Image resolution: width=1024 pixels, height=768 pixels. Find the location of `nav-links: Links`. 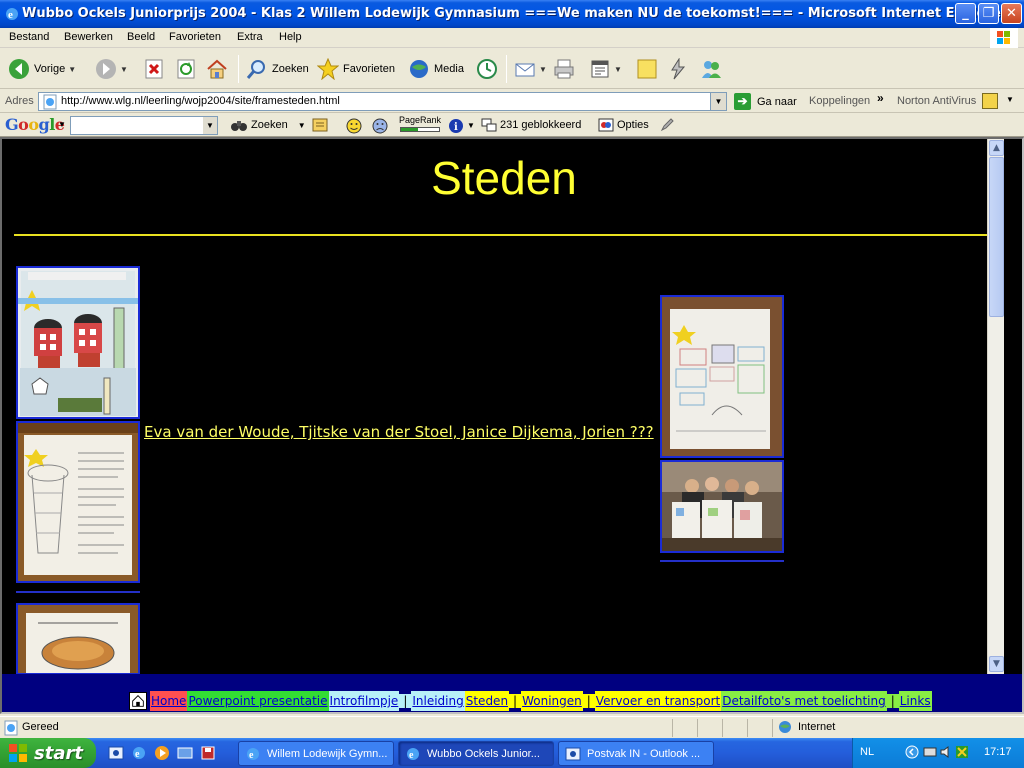

nav-links: Links is located at coordinates (915, 701).